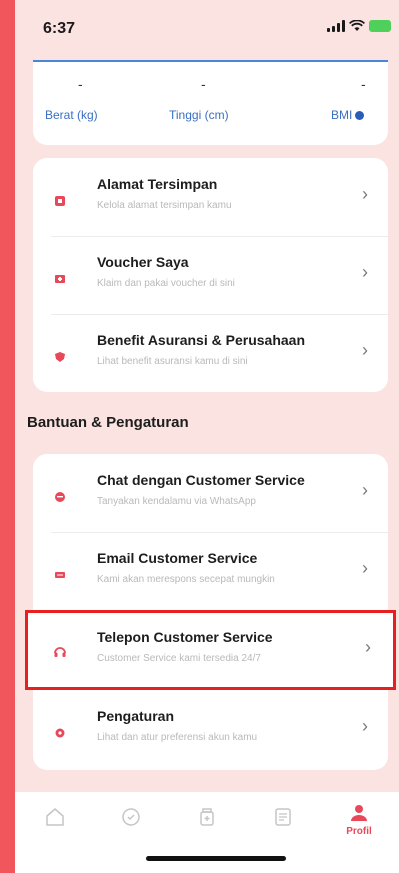 The width and height of the screenshot is (399, 873). Describe the element at coordinates (216, 858) in the screenshot. I see `home-indicator` at that location.